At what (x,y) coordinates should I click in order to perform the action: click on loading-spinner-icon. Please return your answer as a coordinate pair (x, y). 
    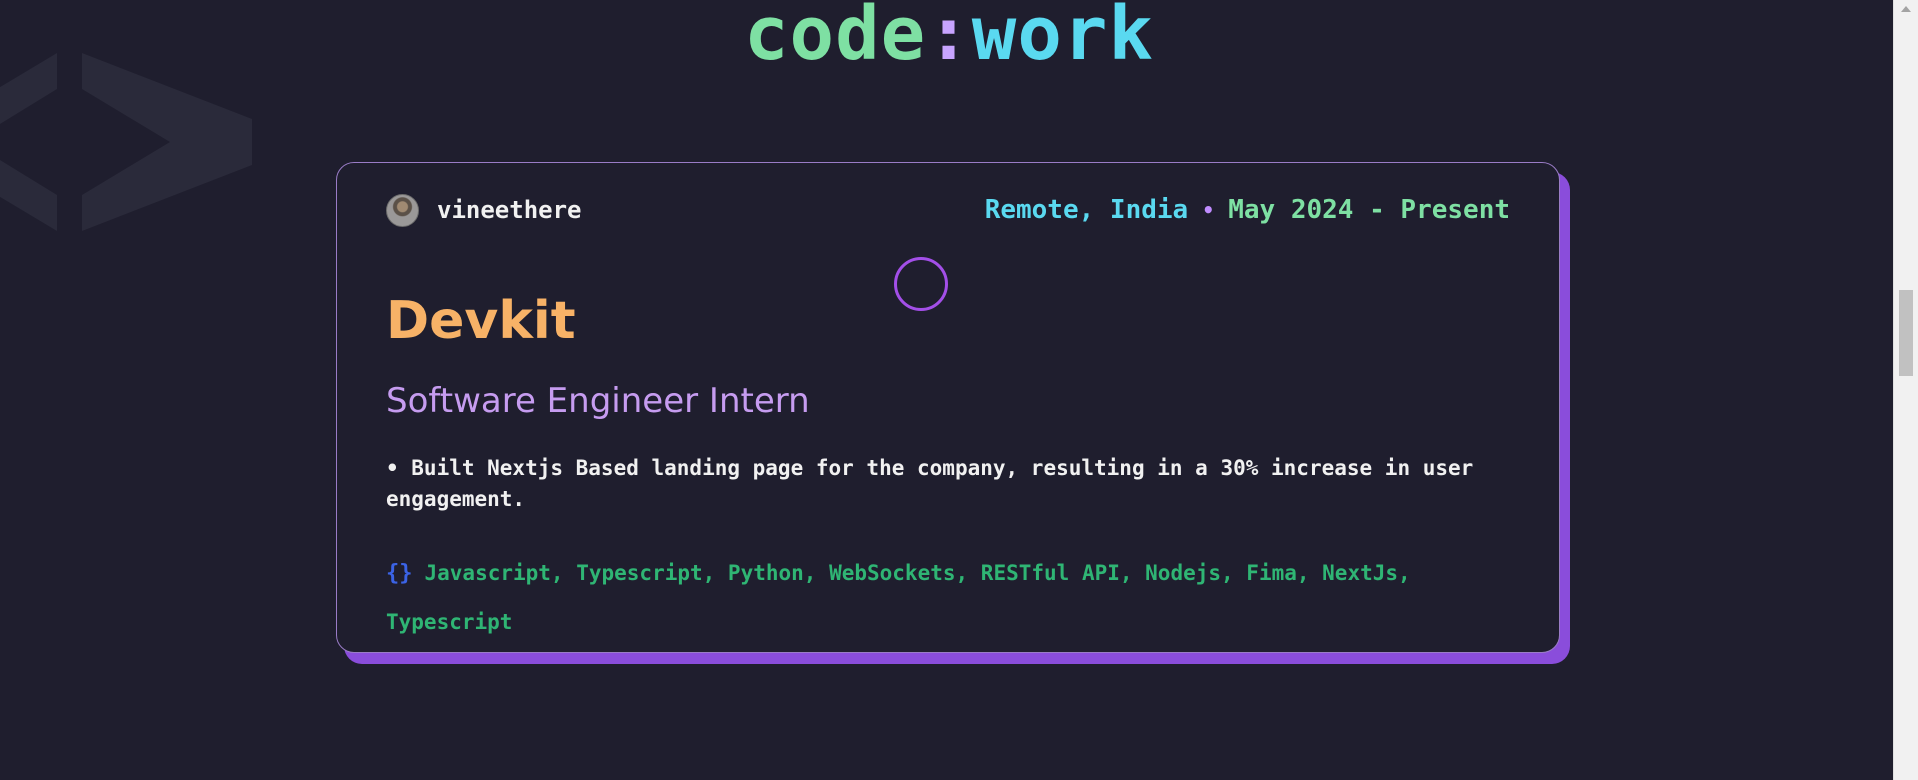
    Looking at the image, I should click on (921, 284).